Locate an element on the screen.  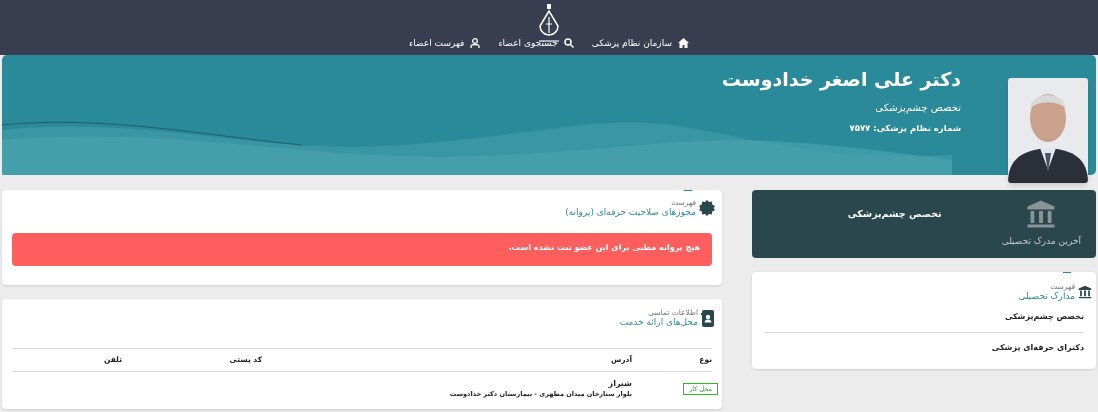
section-title: مدارک تحصیلی is located at coordinates (1046, 296).